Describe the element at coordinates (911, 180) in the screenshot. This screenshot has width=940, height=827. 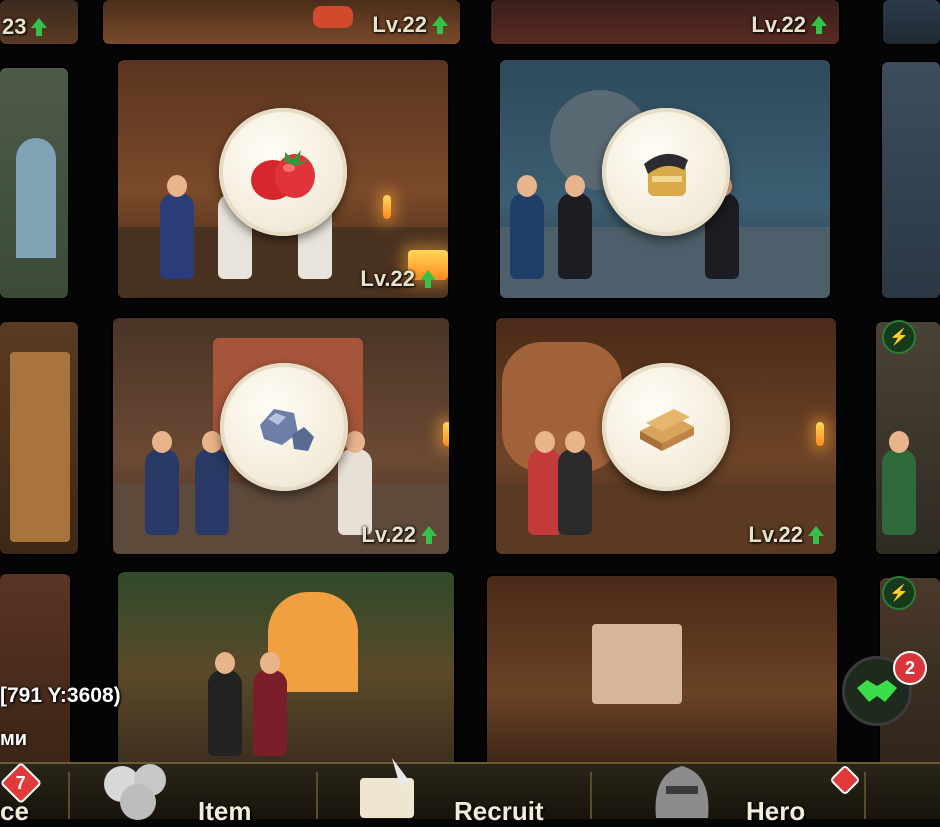
I see `room-right-row1` at that location.